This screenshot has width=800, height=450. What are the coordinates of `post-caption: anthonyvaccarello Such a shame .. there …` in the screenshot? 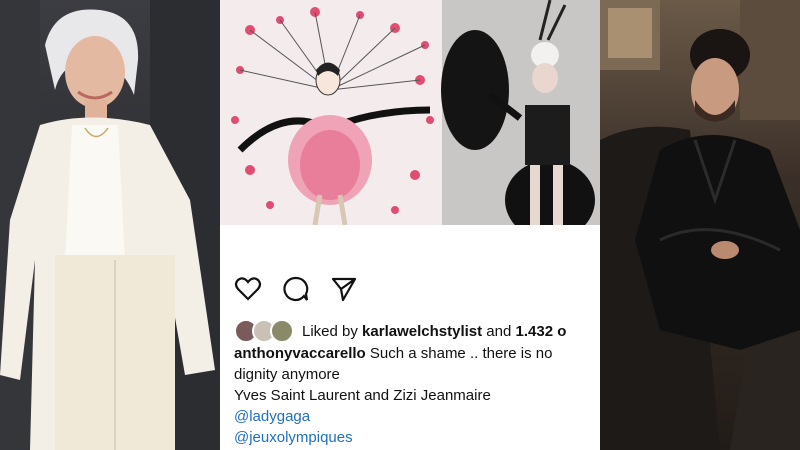 It's located at (417, 395).